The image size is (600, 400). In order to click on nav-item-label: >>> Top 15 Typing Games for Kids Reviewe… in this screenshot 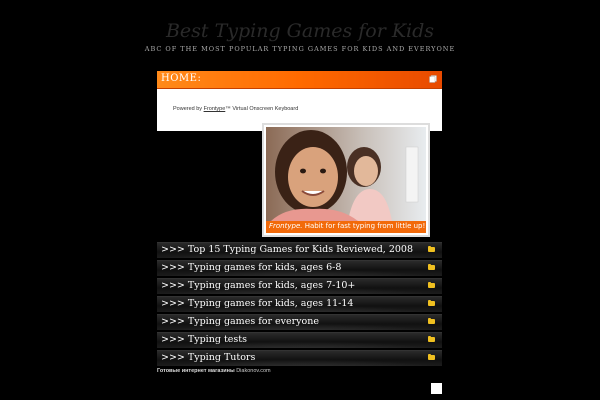, I will do `click(287, 249)`.